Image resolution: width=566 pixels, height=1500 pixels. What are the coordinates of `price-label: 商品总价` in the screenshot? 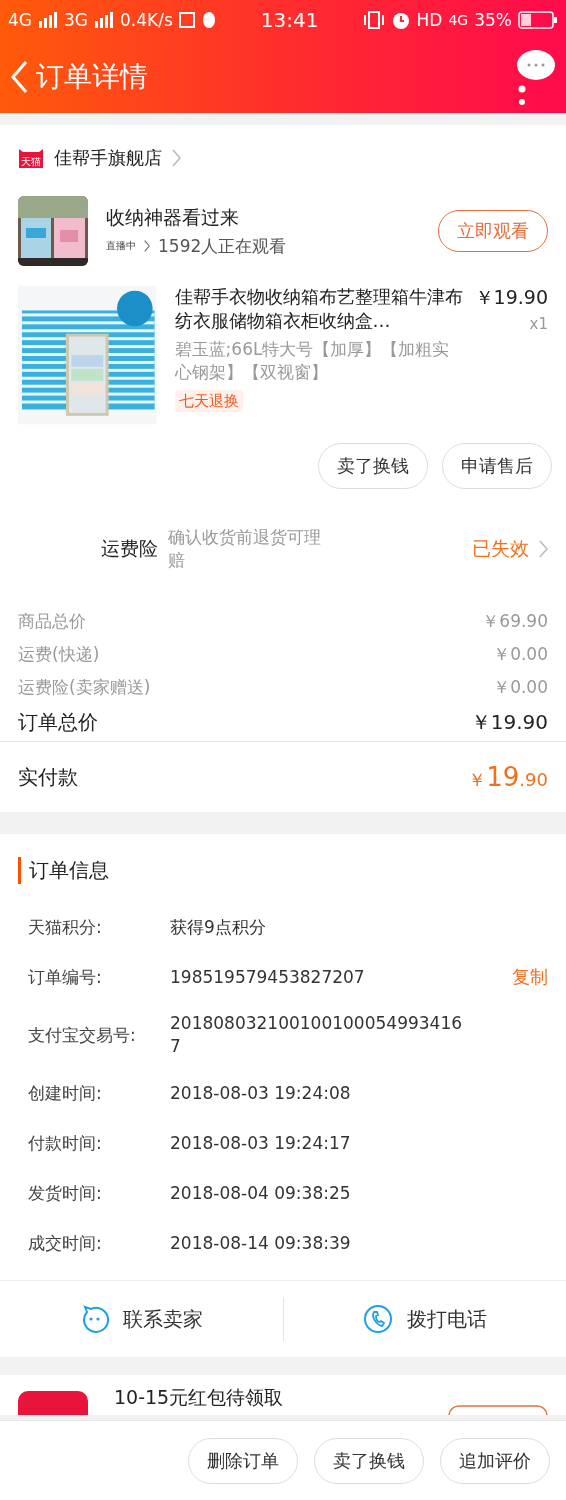 It's located at (52, 621).